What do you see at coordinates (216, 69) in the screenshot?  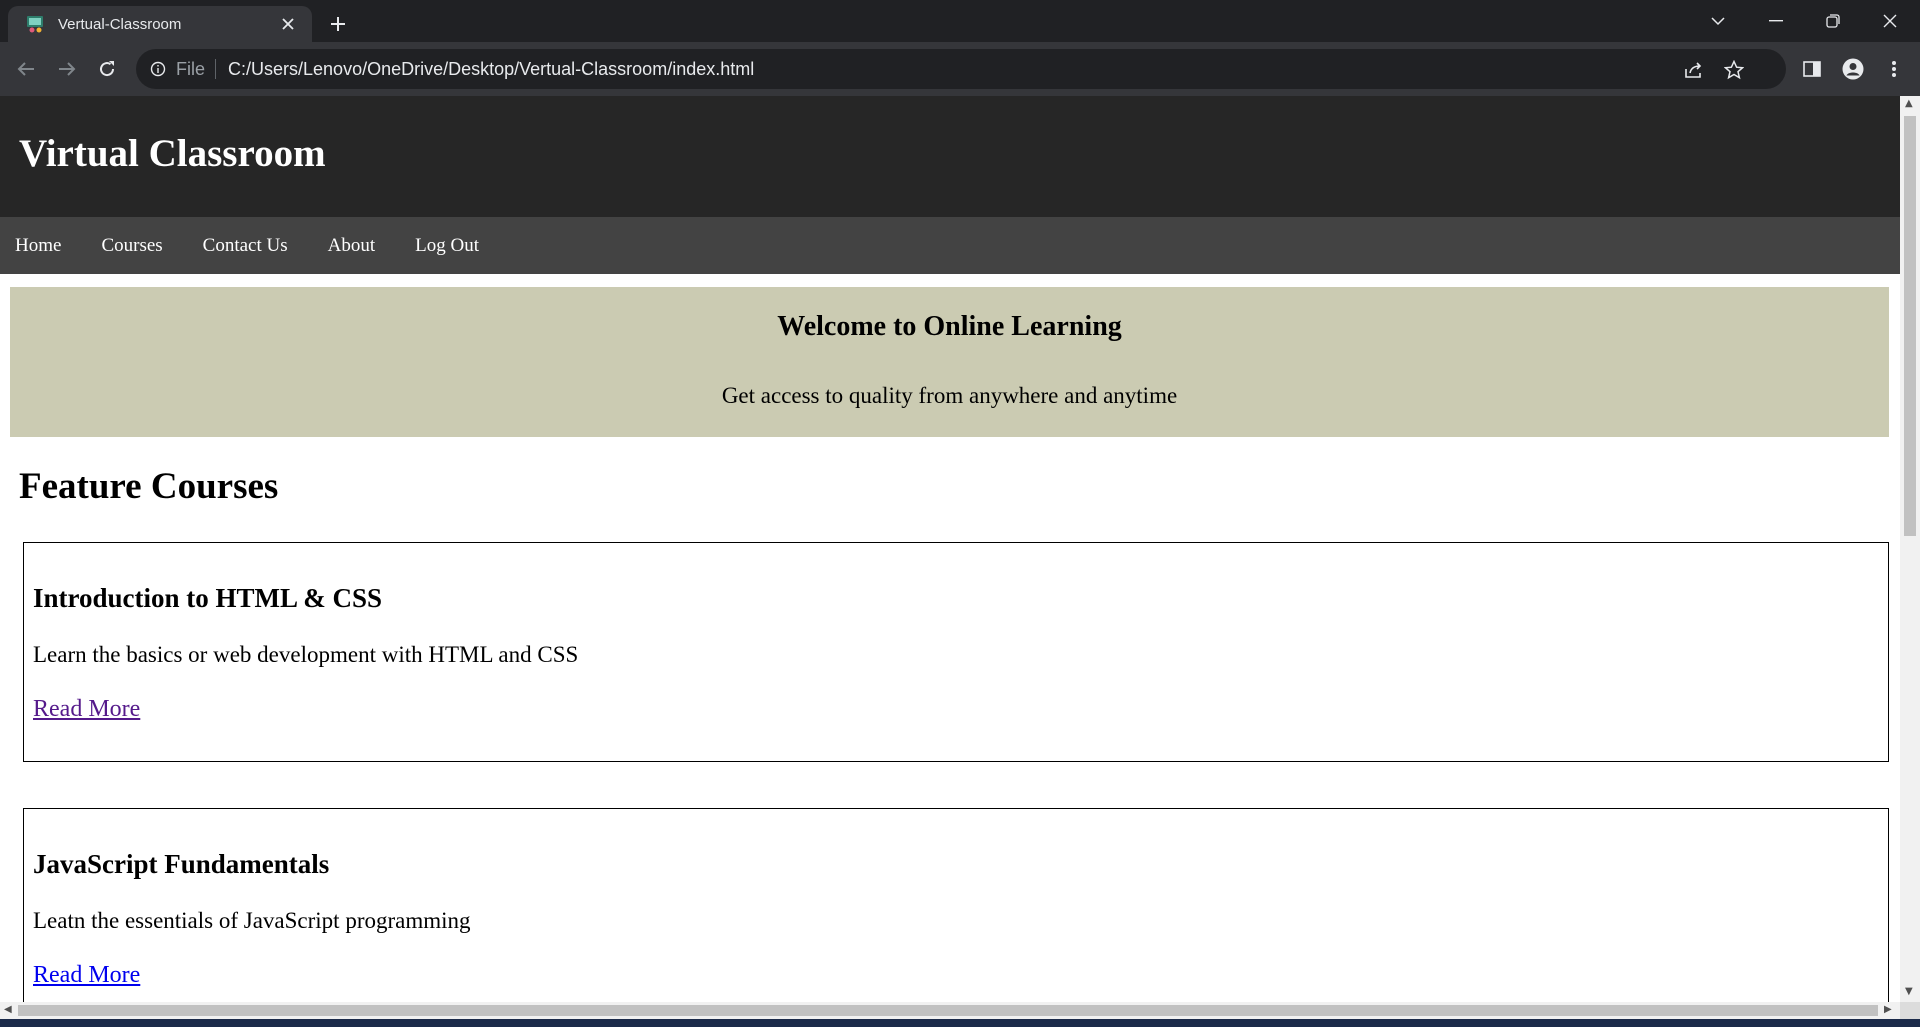 I see `omnibox-divider` at bounding box center [216, 69].